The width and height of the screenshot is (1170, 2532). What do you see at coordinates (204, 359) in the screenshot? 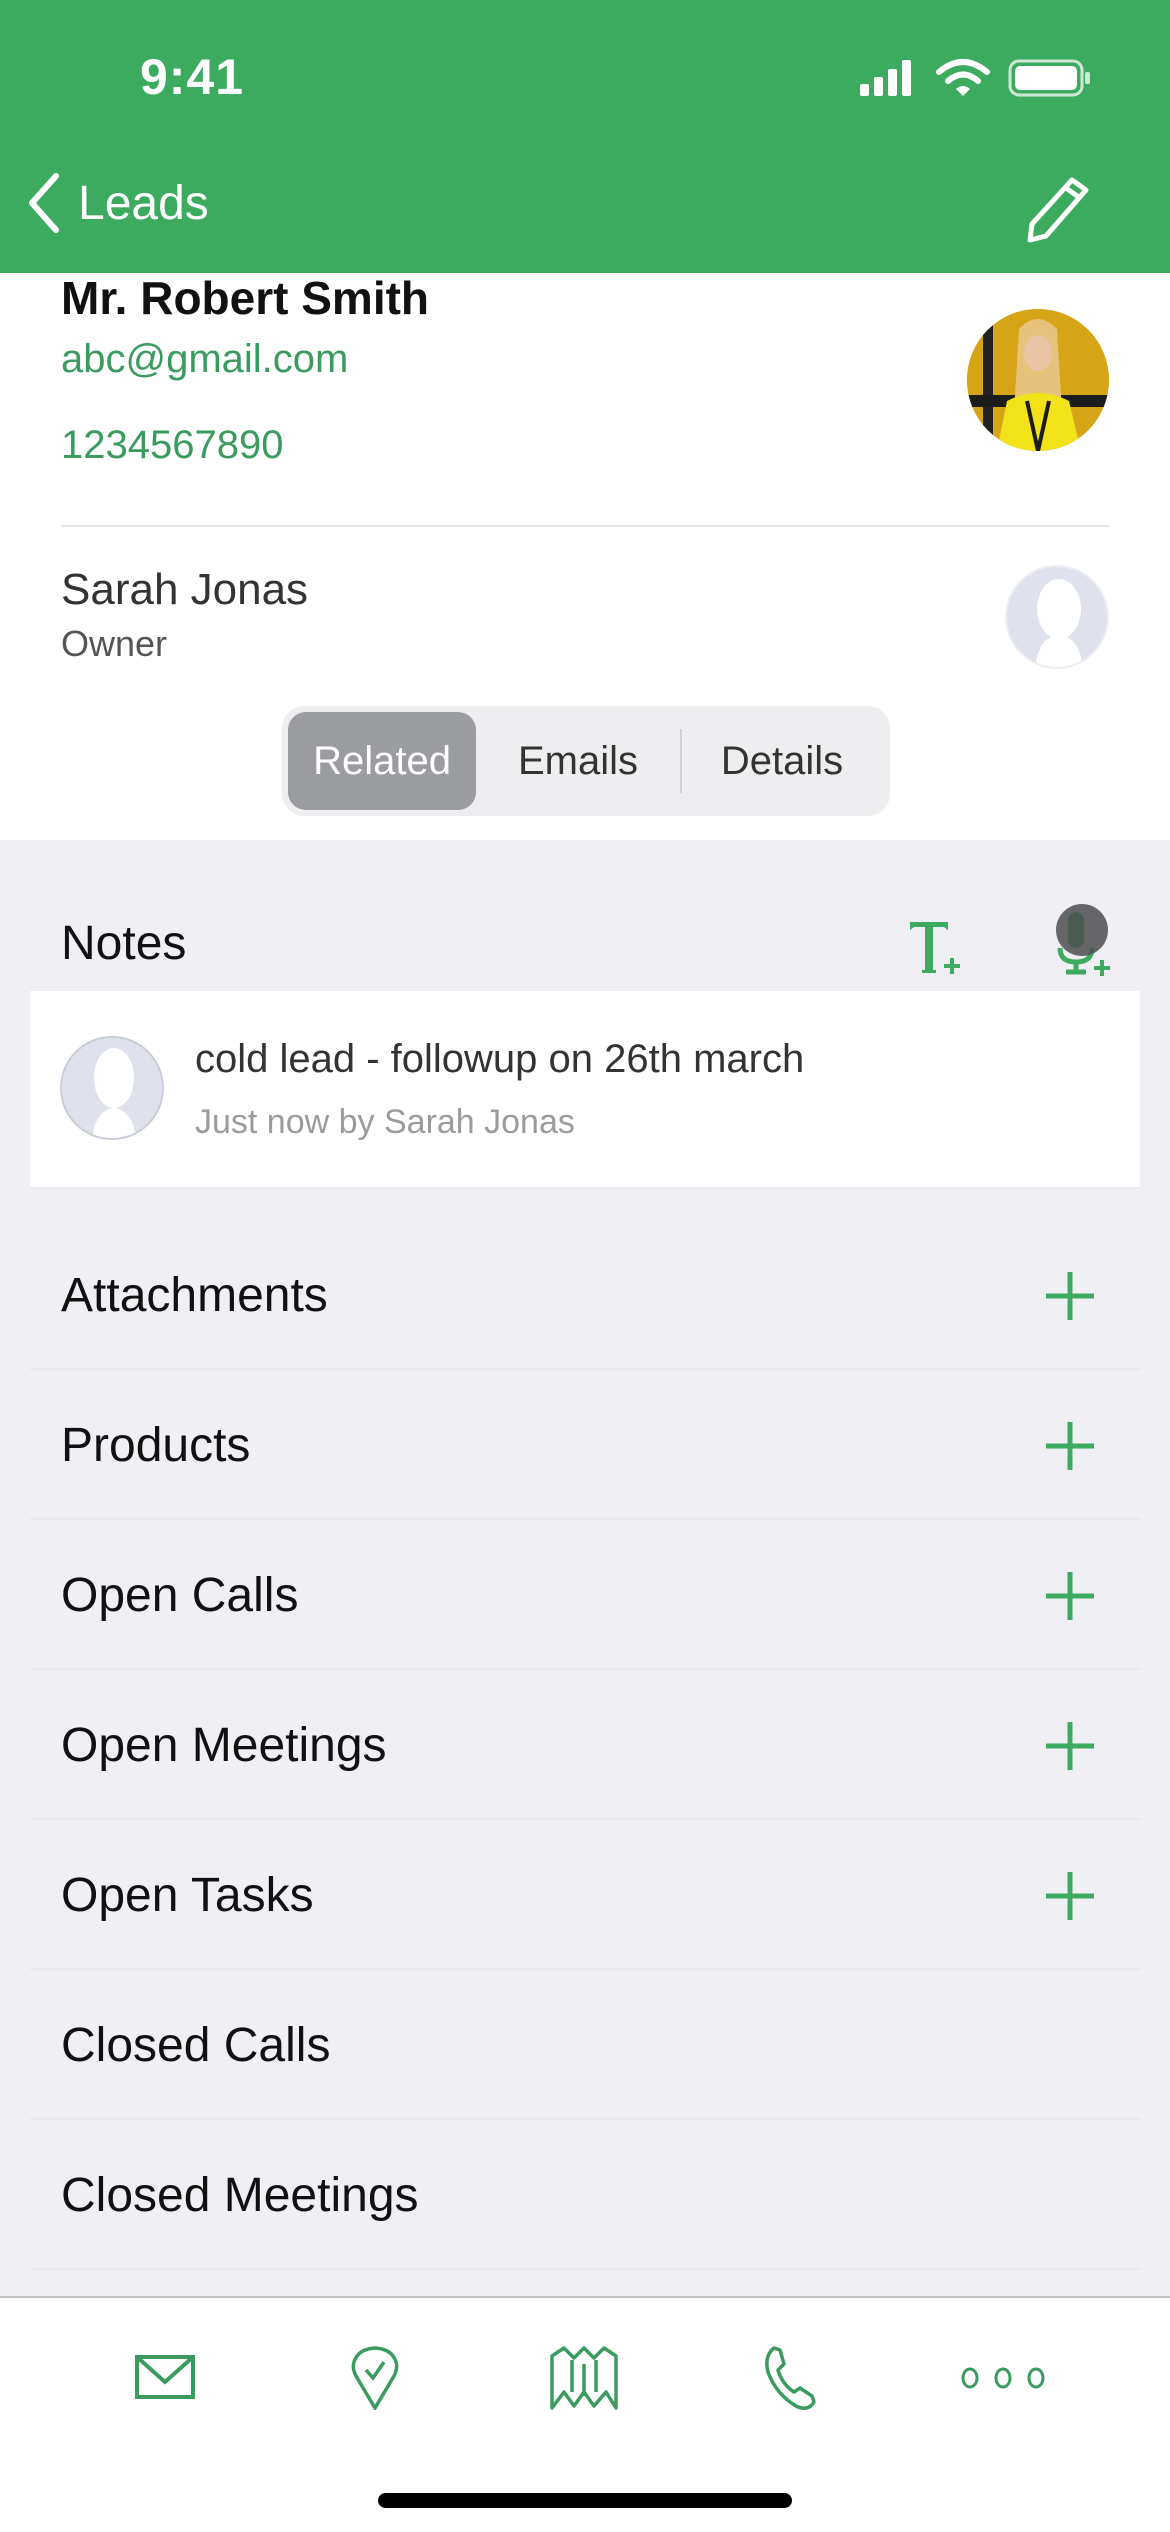
I see `lead-email-link: abc@gmail.com` at bounding box center [204, 359].